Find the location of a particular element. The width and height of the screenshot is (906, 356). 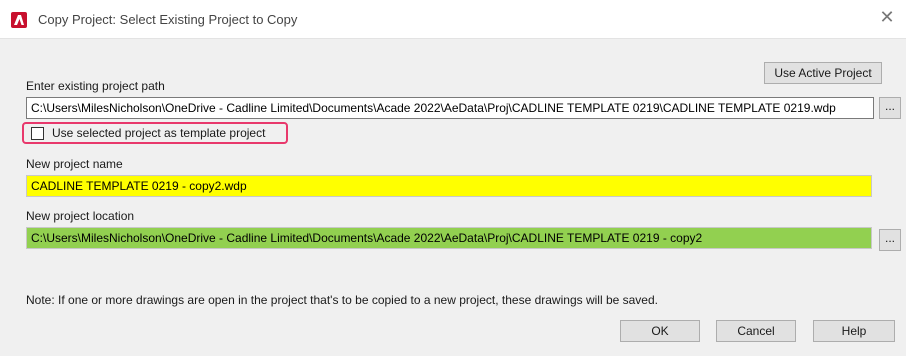

ok-button: OK is located at coordinates (660, 331).